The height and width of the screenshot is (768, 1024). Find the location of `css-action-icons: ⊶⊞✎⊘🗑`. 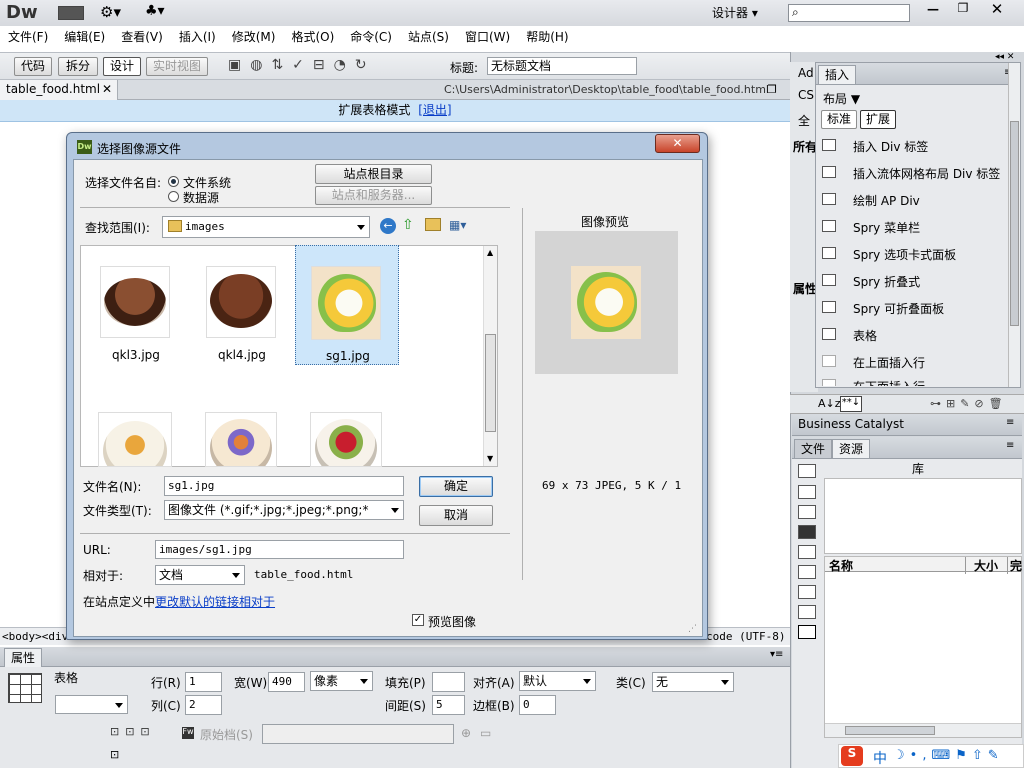

css-action-icons: ⊶⊞✎⊘🗑 is located at coordinates (969, 403).